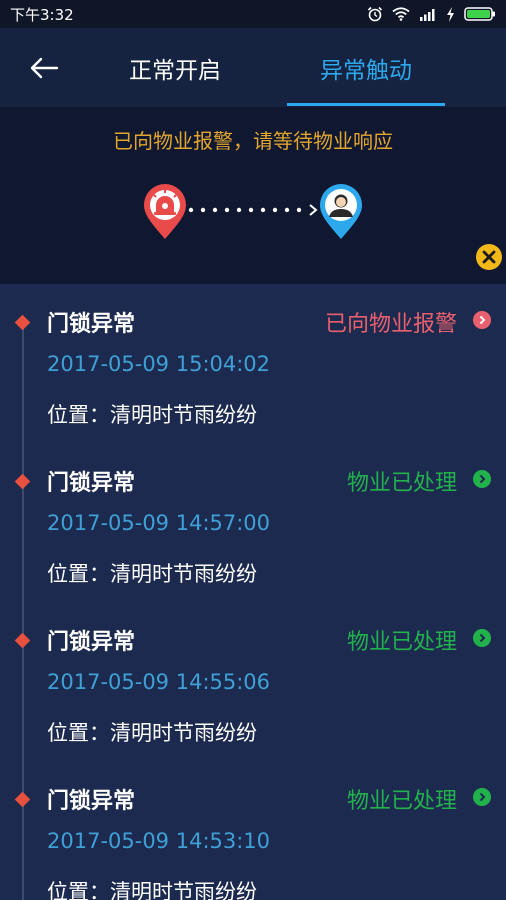 The image size is (506, 900). Describe the element at coordinates (427, 15) in the screenshot. I see `signal-icon` at that location.